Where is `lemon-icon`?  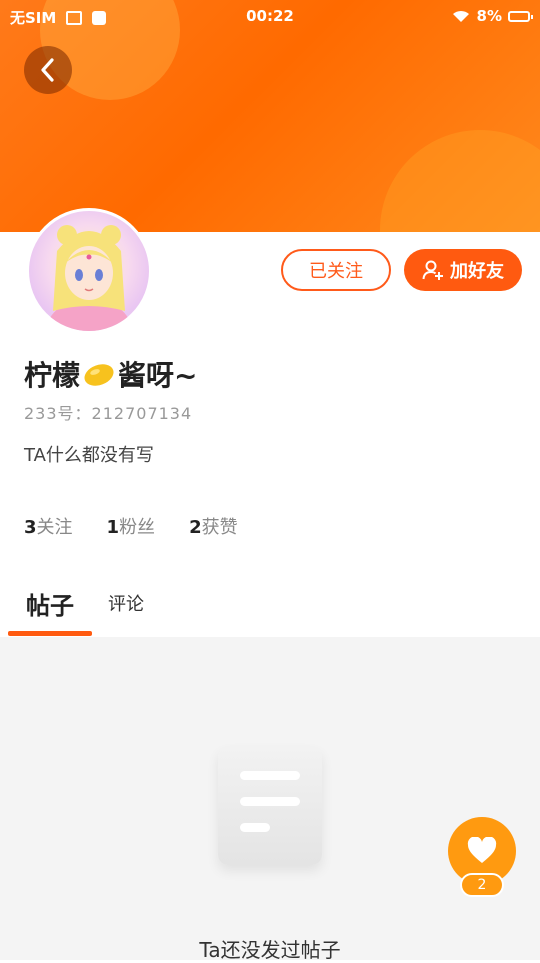
lemon-icon is located at coordinates (99, 375).